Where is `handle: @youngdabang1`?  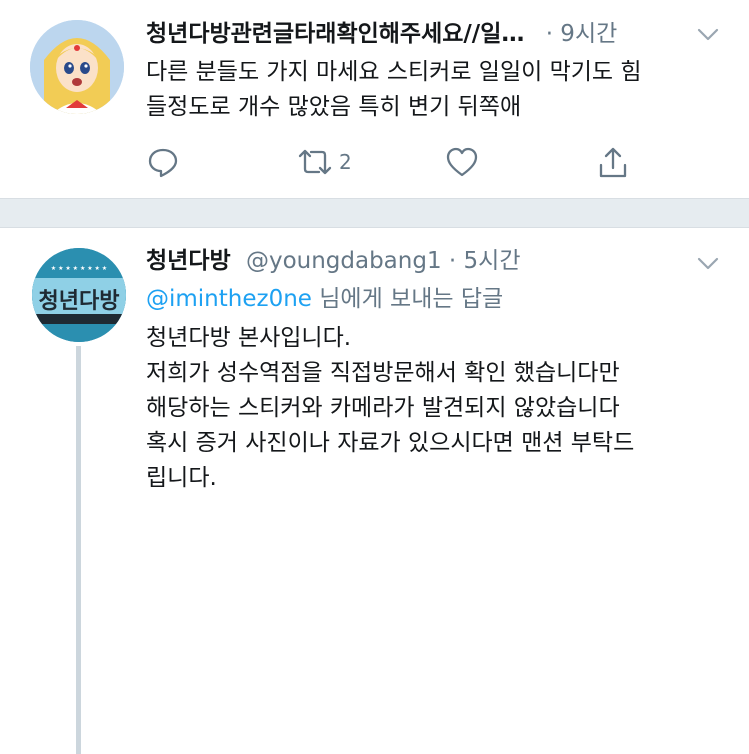 handle: @youngdabang1 is located at coordinates (344, 261).